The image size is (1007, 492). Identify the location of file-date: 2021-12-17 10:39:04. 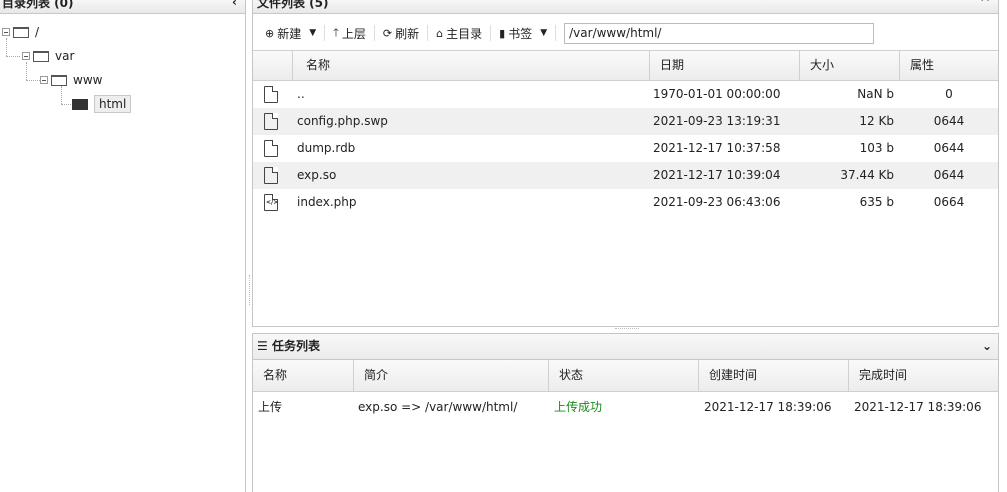
(717, 175).